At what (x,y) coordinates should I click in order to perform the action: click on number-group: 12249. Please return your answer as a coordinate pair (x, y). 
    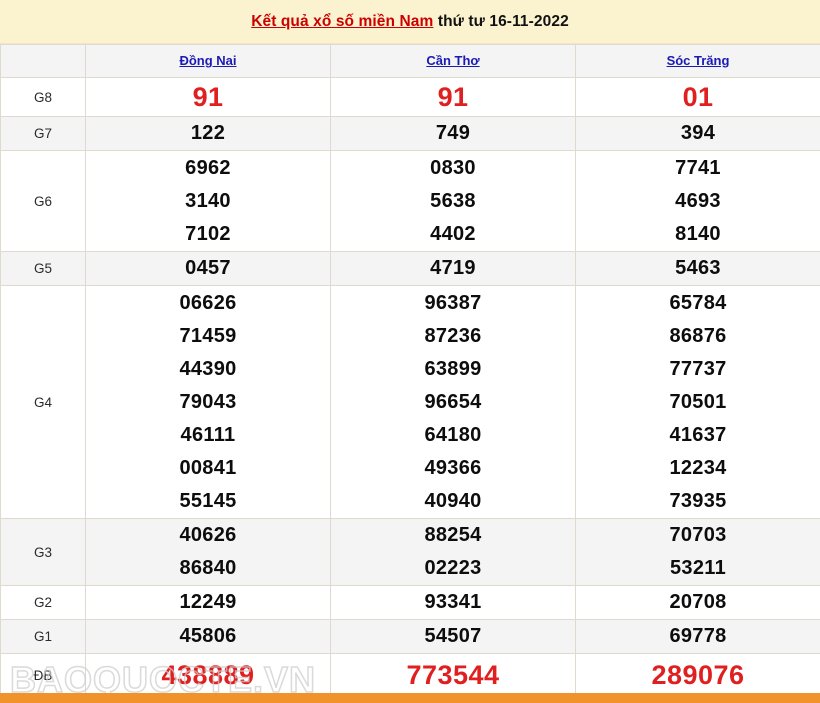
    Looking at the image, I should click on (208, 602).